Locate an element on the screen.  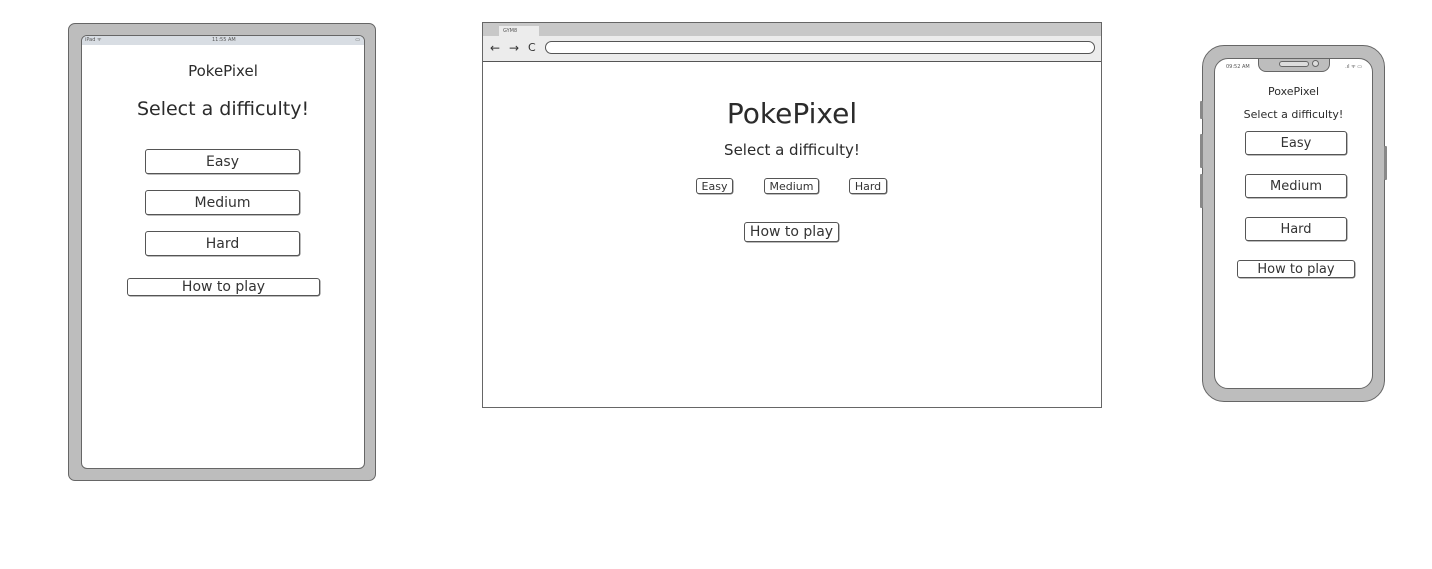
phone-how-to-play-button: How to play is located at coordinates (1296, 269).